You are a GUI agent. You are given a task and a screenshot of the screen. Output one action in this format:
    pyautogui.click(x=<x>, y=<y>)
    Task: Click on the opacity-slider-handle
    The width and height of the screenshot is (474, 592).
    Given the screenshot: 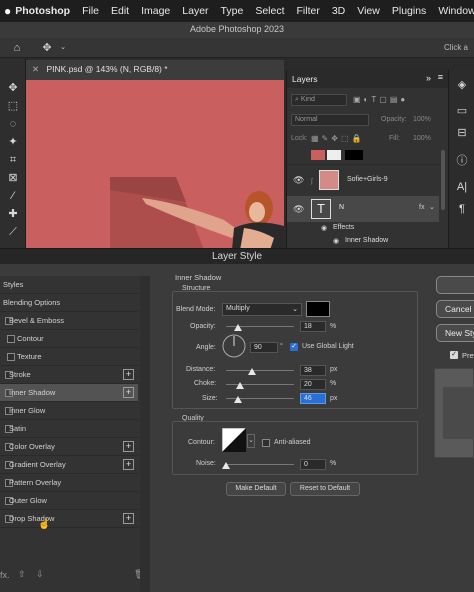 What is the action you would take?
    pyautogui.click(x=238, y=327)
    